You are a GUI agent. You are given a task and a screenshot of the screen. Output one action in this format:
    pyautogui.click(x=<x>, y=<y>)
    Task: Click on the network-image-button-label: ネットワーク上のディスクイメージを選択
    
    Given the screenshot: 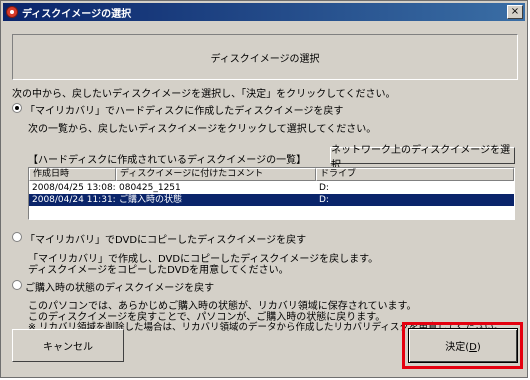 What is the action you would take?
    pyautogui.click(x=421, y=157)
    